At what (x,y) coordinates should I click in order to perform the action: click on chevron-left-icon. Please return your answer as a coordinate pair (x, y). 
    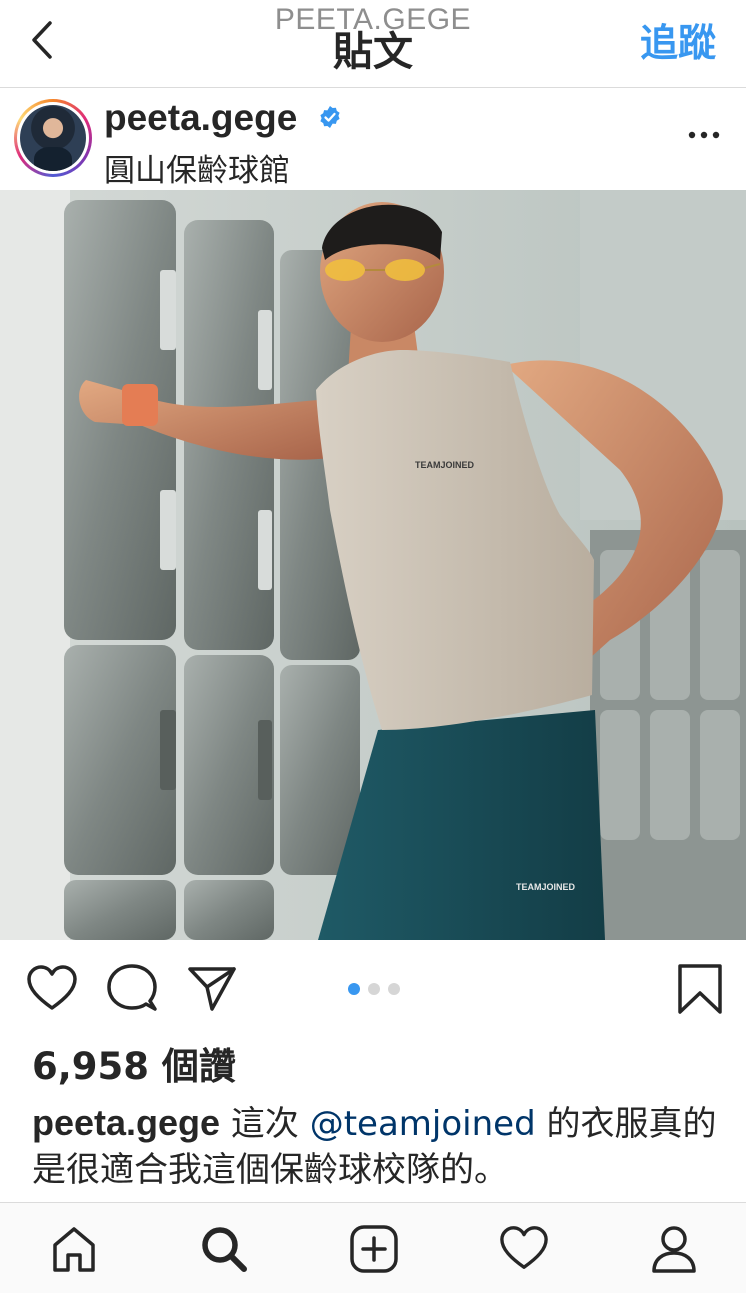
    Looking at the image, I should click on (42, 40).